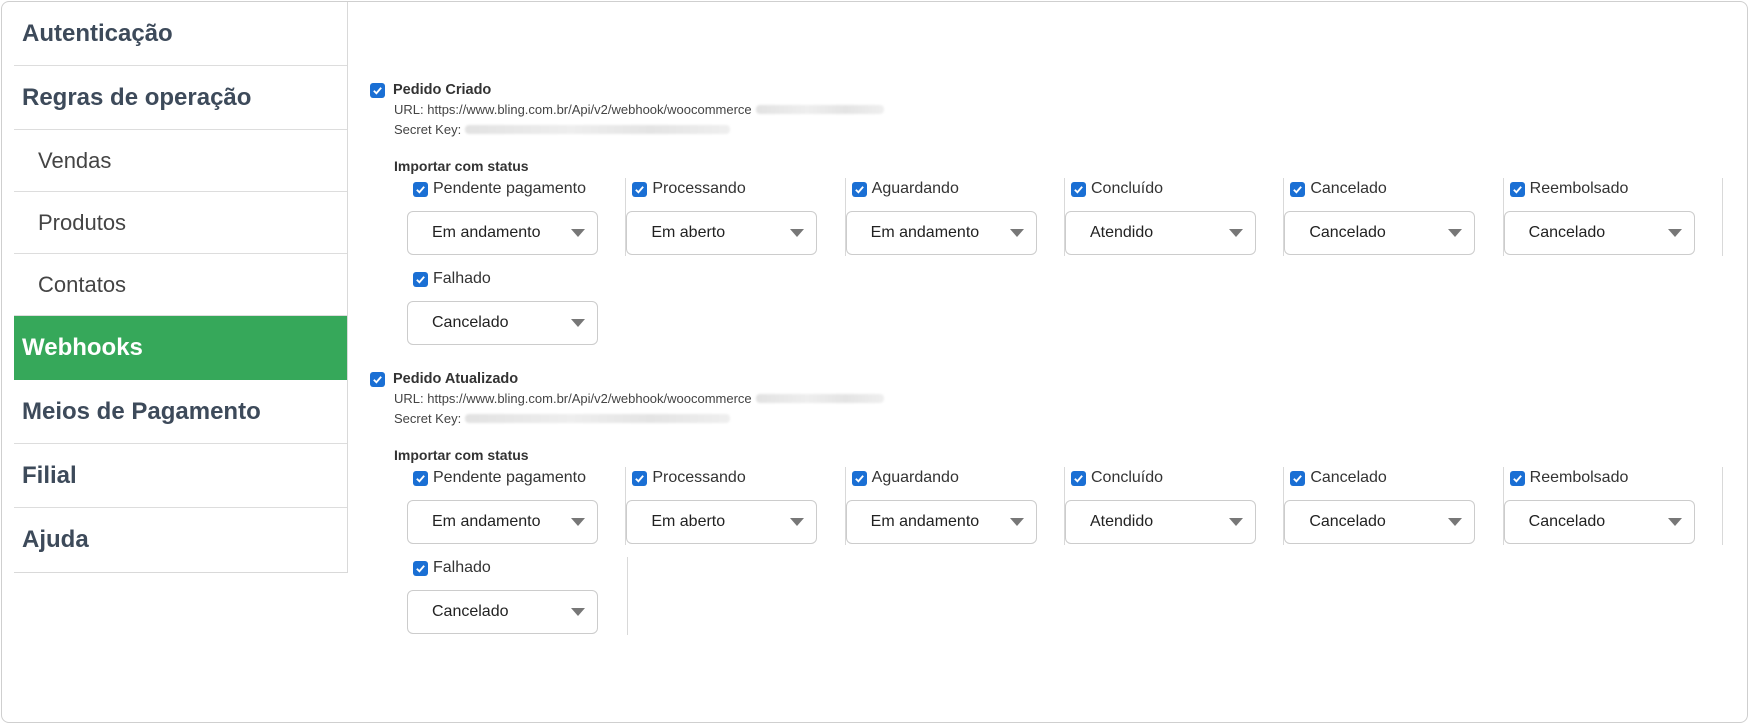 This screenshot has width=1750, height=724. I want to click on status-reembolsado: Reembolsado Cancelado, so click(1613, 217).